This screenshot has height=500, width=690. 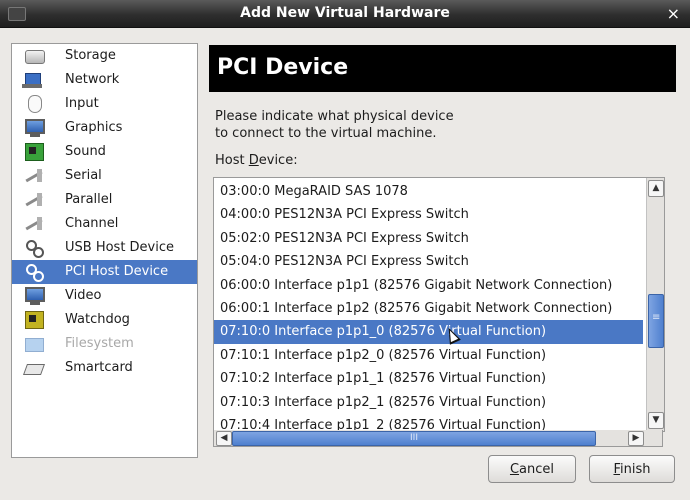 What do you see at coordinates (656, 188) in the screenshot?
I see `scroll-up-icon: ▲` at bounding box center [656, 188].